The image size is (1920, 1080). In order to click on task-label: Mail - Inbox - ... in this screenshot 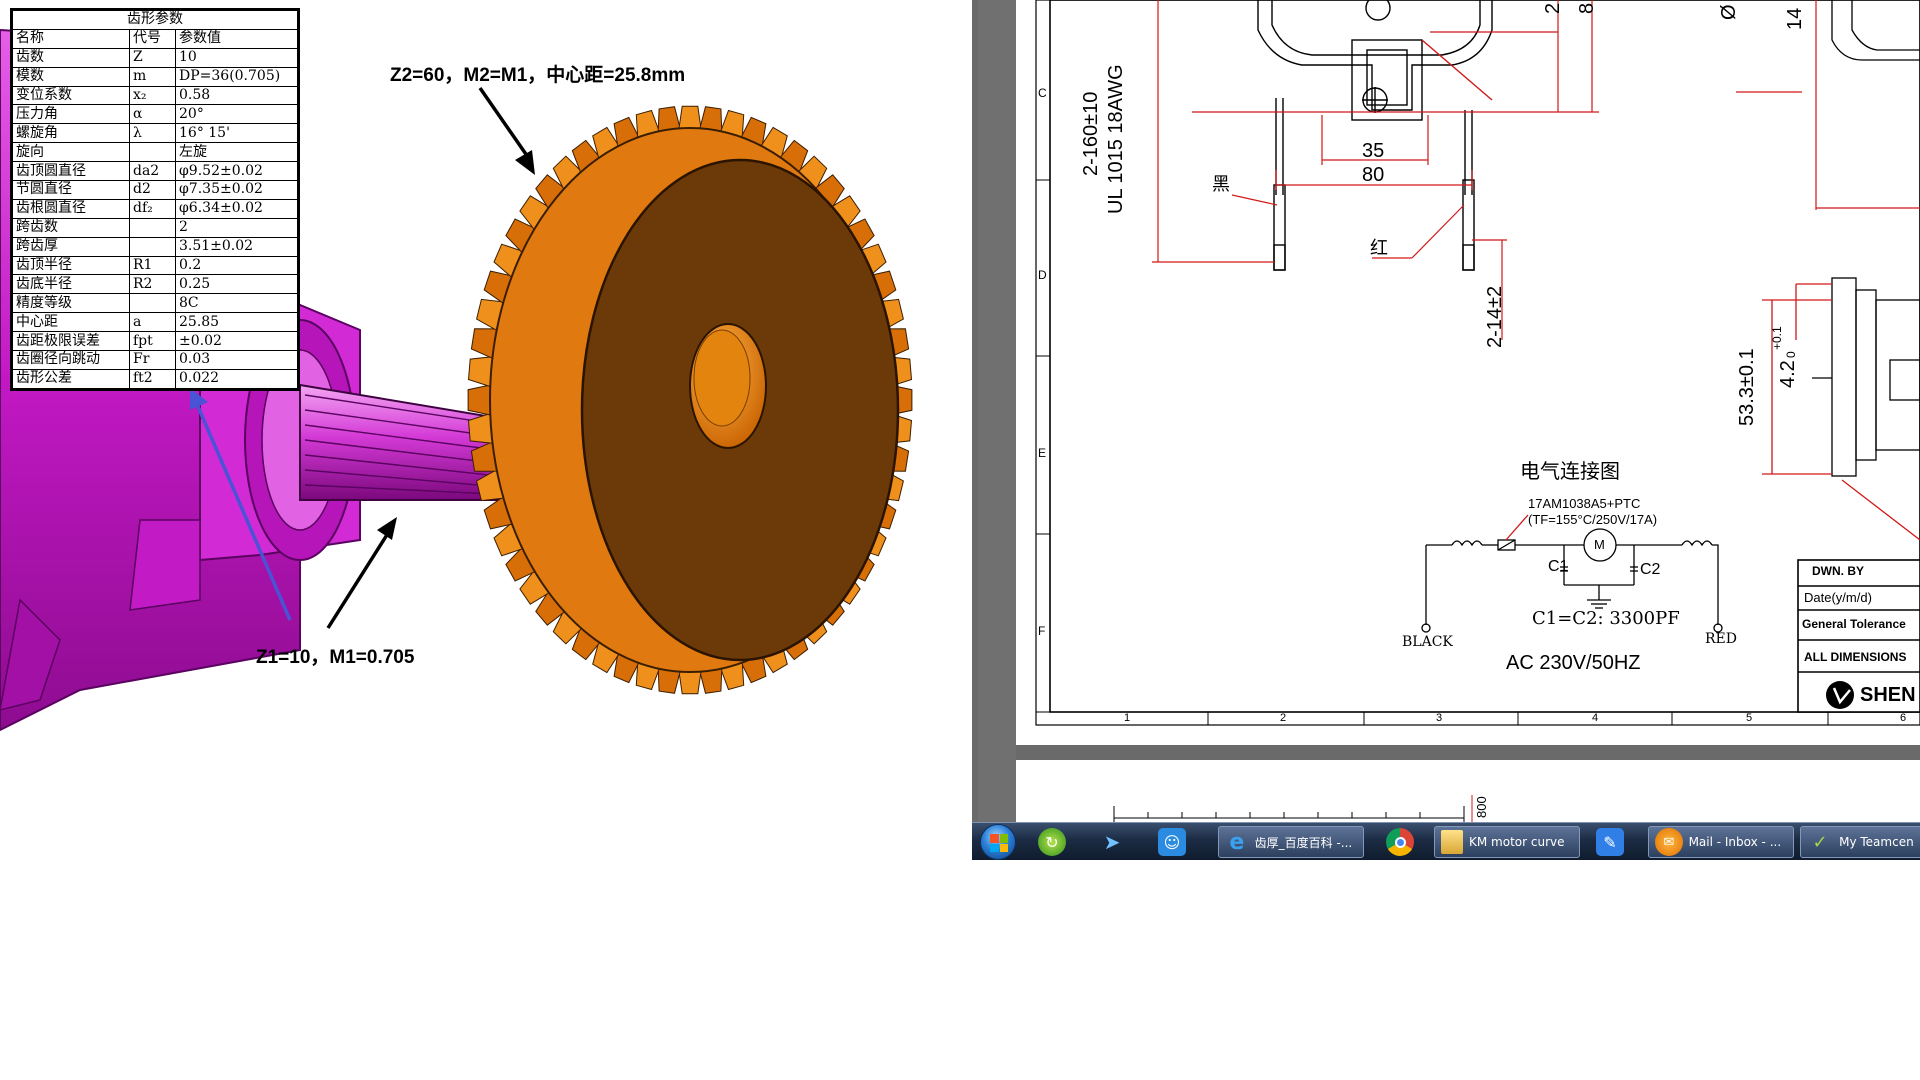, I will do `click(1735, 842)`.